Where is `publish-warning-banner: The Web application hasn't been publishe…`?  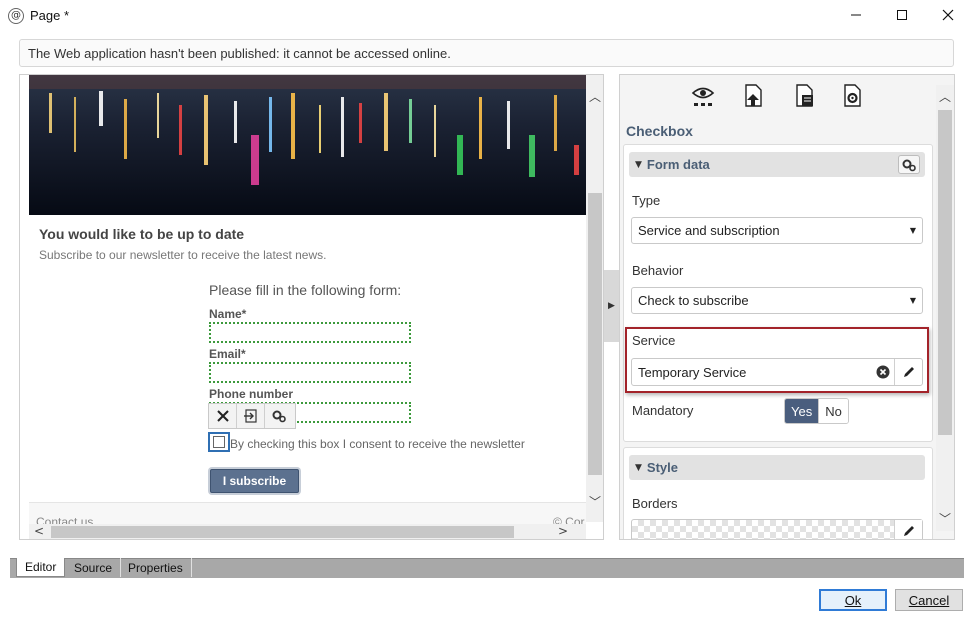 publish-warning-banner: The Web application hasn't been publishe… is located at coordinates (486, 53).